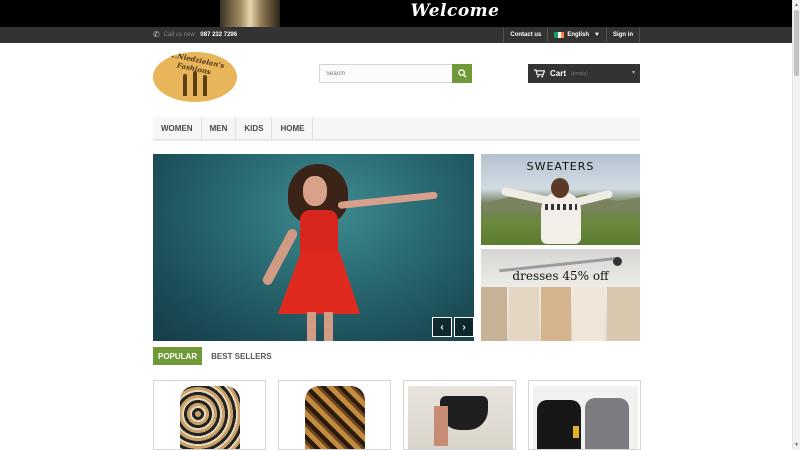 This screenshot has height=450, width=800. What do you see at coordinates (315, 191) in the screenshot?
I see `model-face` at bounding box center [315, 191].